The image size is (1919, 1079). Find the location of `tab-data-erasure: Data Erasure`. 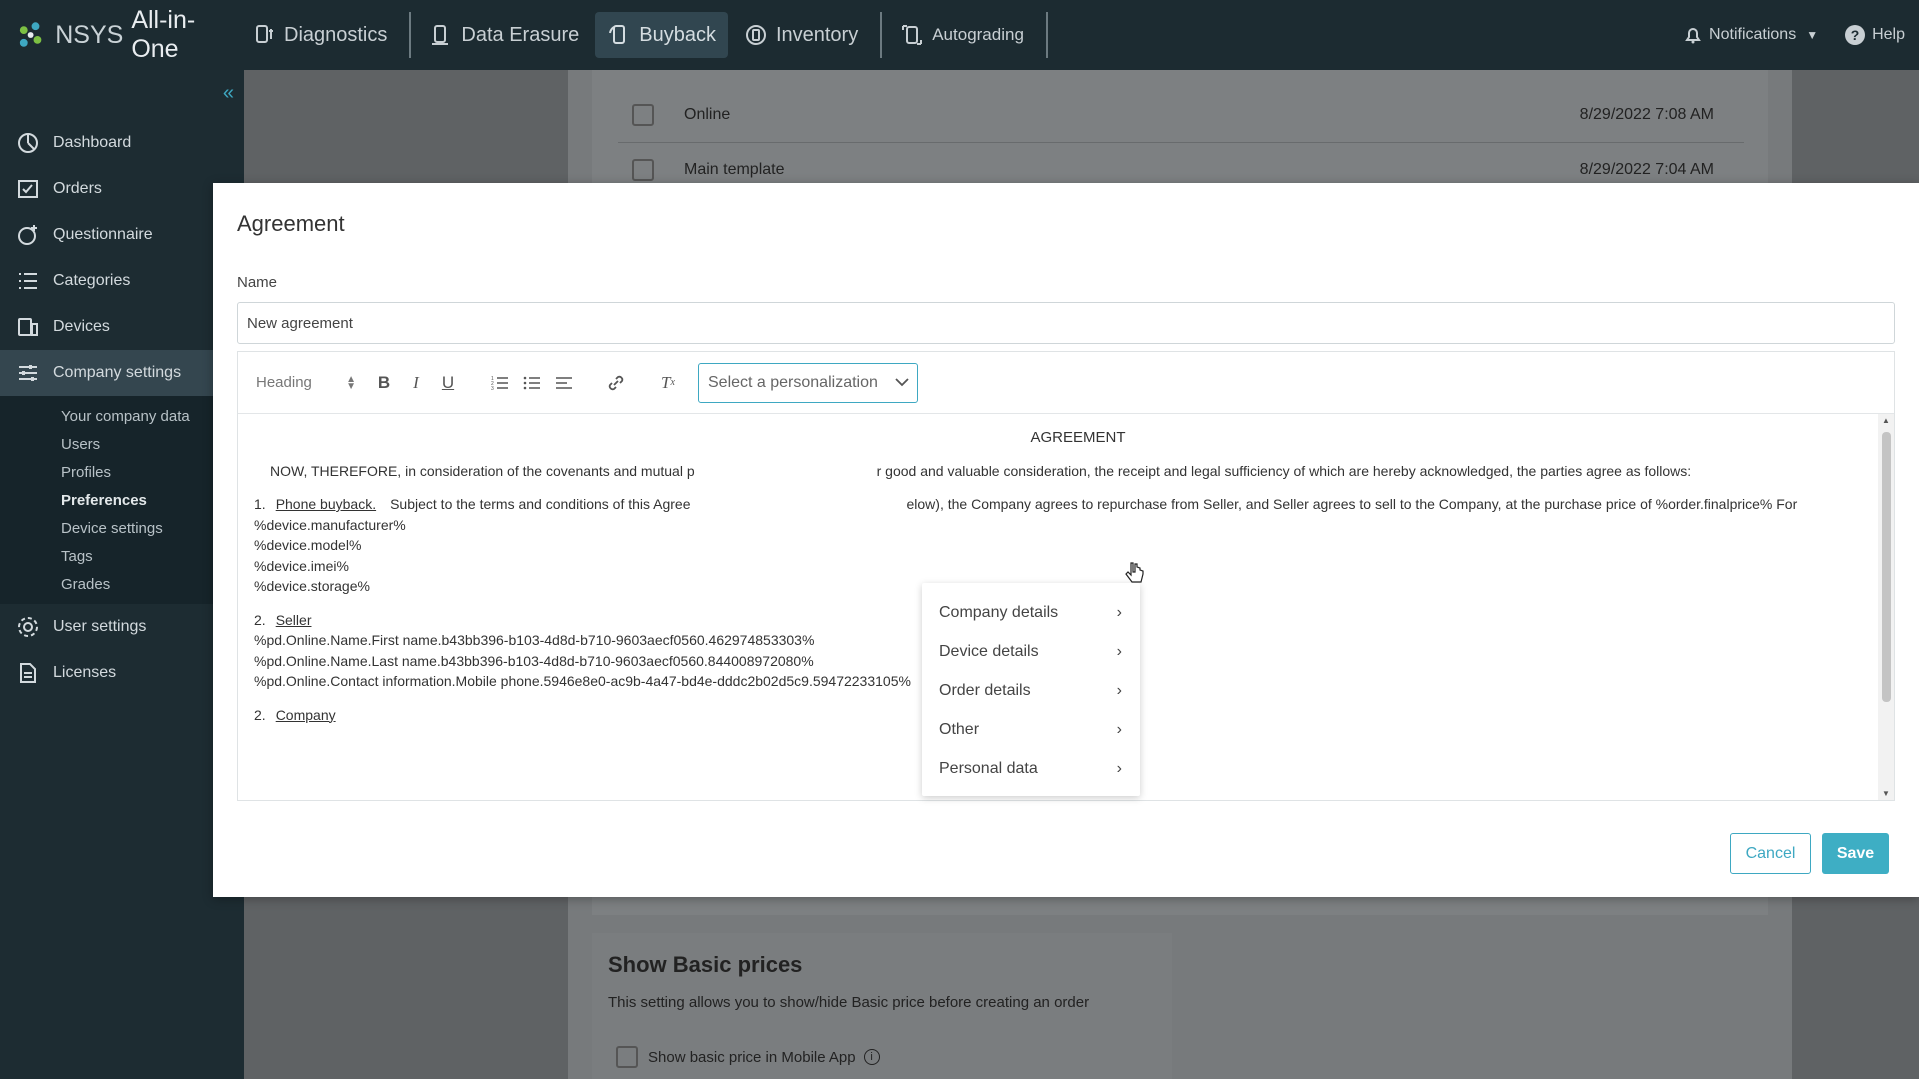

tab-data-erasure: Data Erasure is located at coordinates (504, 35).